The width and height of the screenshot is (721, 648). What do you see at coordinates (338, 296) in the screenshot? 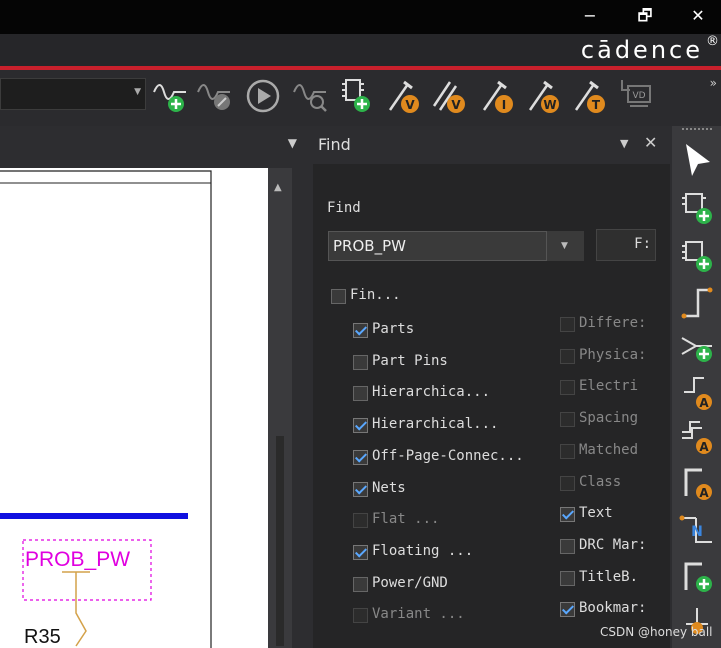
I see `find-in-checkbox` at bounding box center [338, 296].